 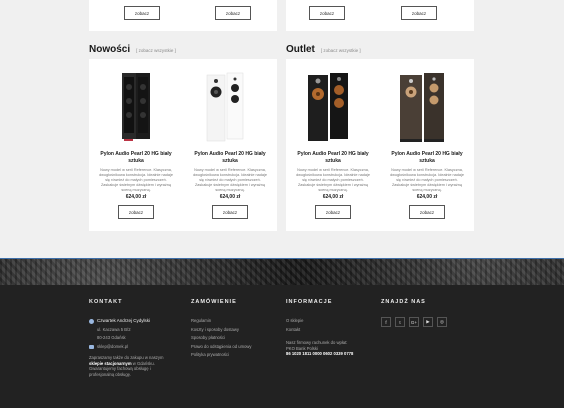 I want to click on footer-link-about: O sklepie, so click(x=329, y=321).